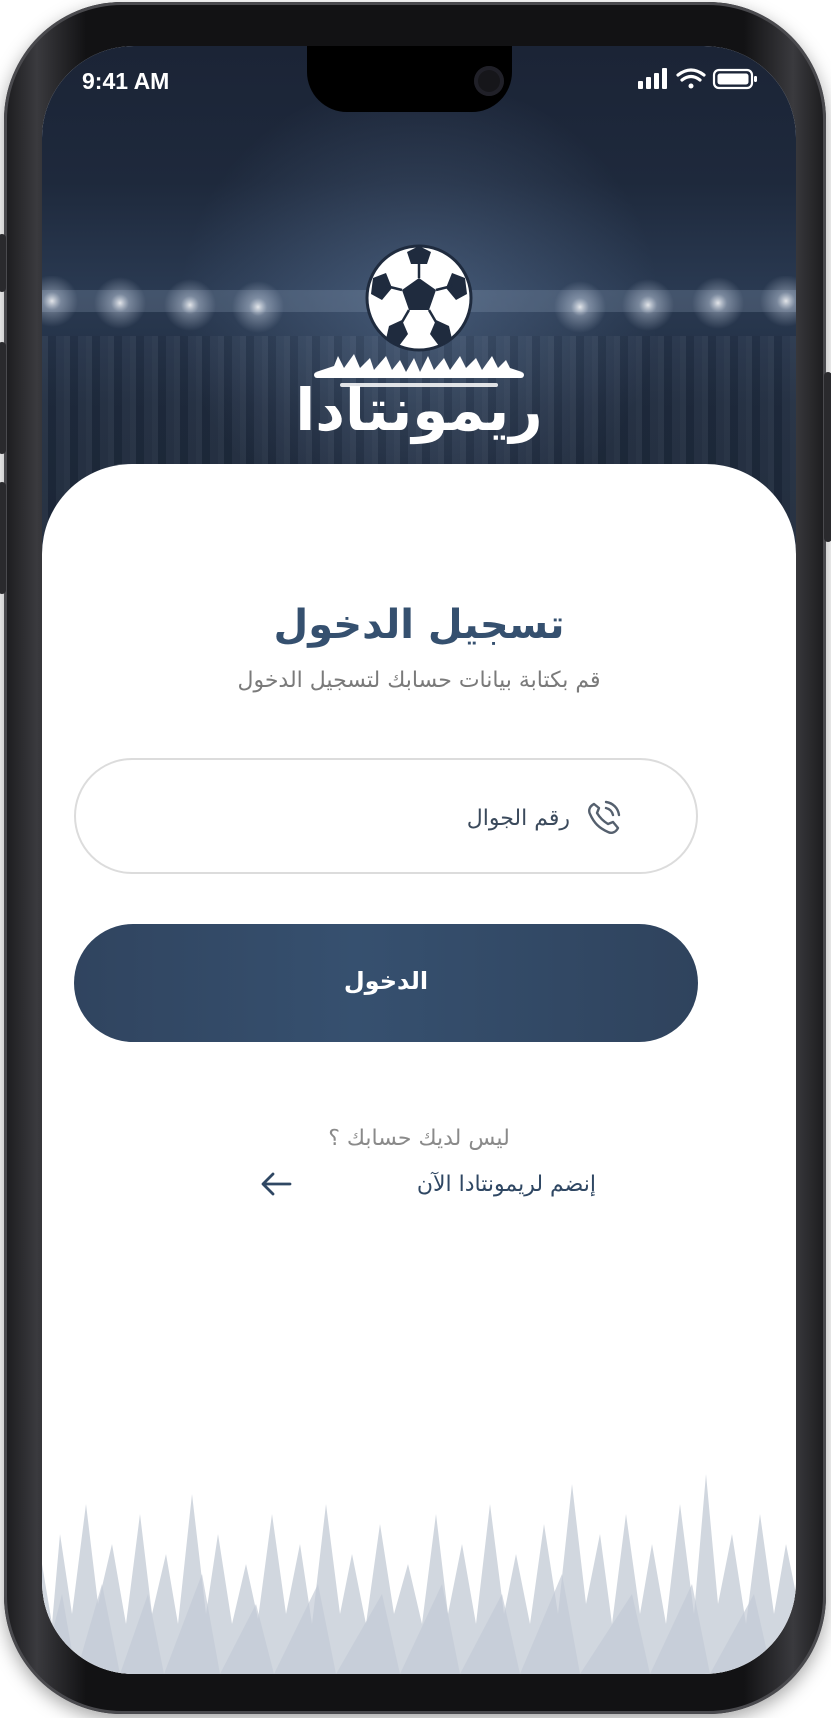 Image resolution: width=831 pixels, height=1718 pixels. Describe the element at coordinates (126, 81) in the screenshot. I see `status-time: 9:41 AM` at that location.